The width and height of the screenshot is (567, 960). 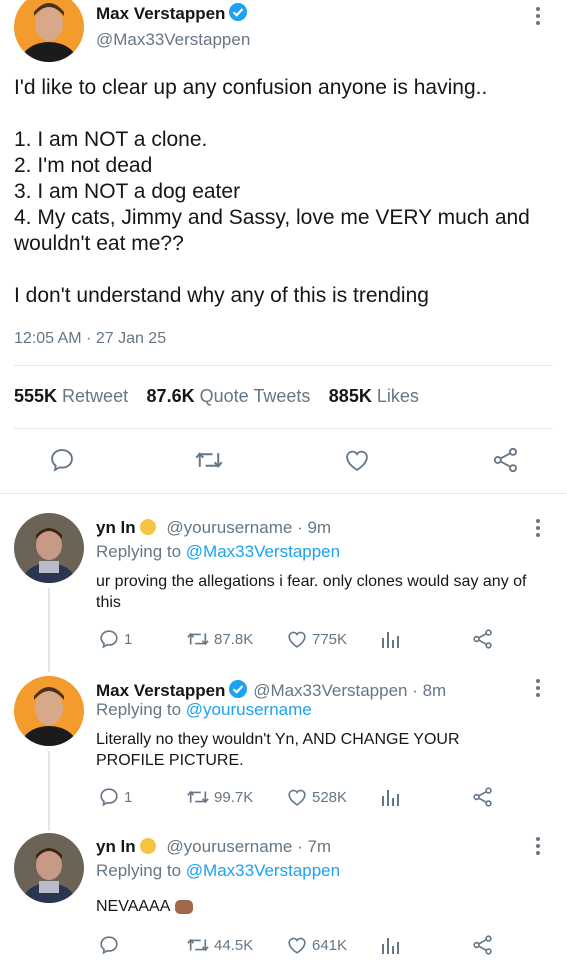 I want to click on retweet-stat: 555K Retweet, so click(x=71, y=396).